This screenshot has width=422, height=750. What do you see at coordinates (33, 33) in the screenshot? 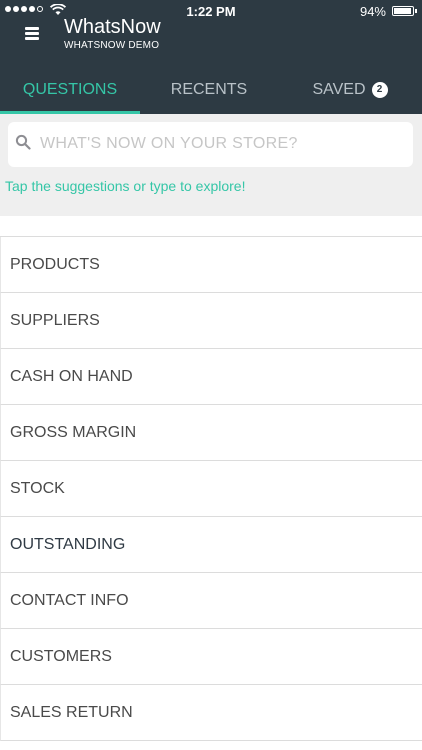
I see `hamburger-menu-icon` at bounding box center [33, 33].